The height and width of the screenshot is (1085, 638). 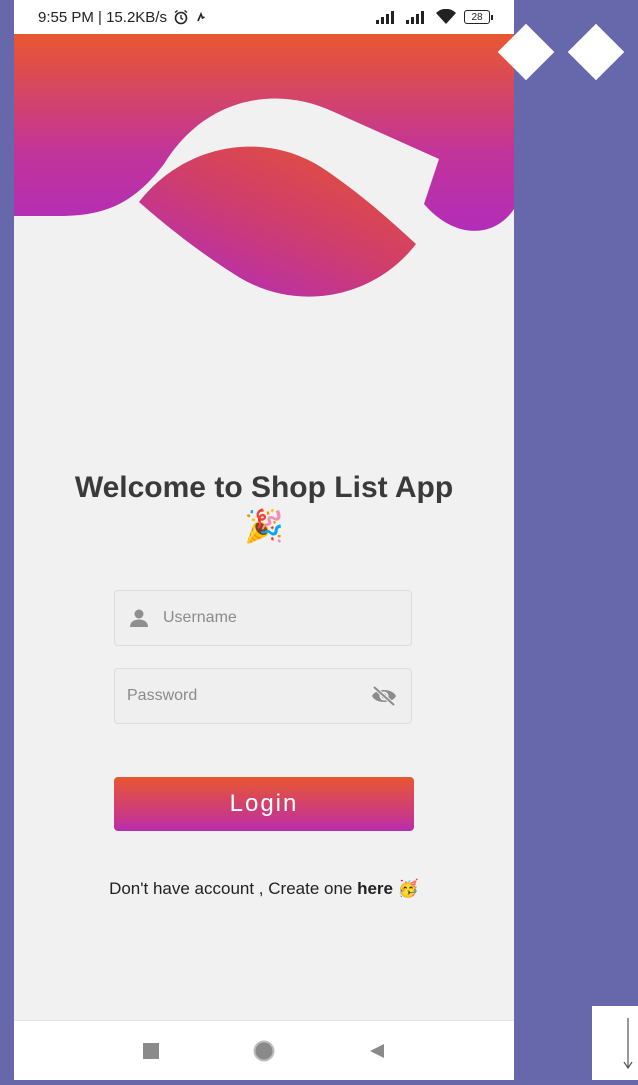 I want to click on back-button, so click(x=377, y=1051).